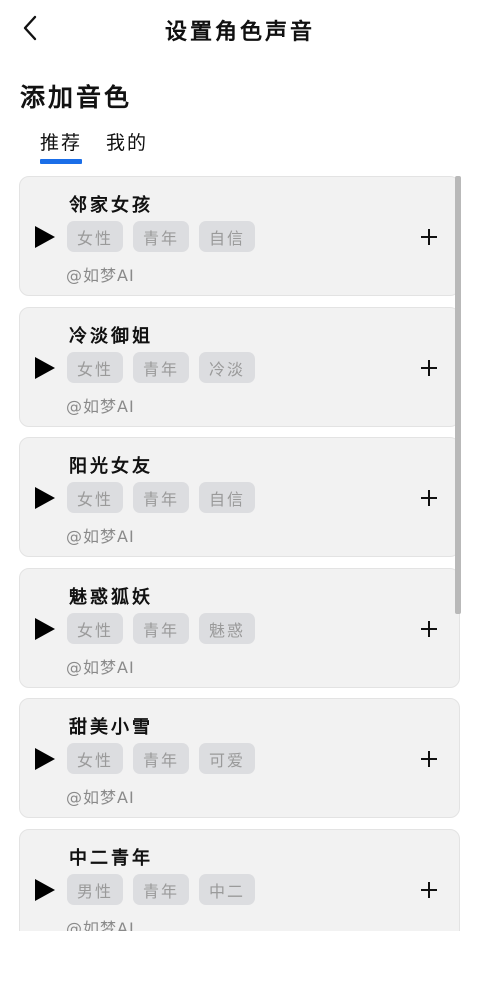 This screenshot has height=989, width=480. I want to click on voice-name: 冷淡御姐, so click(111, 336).